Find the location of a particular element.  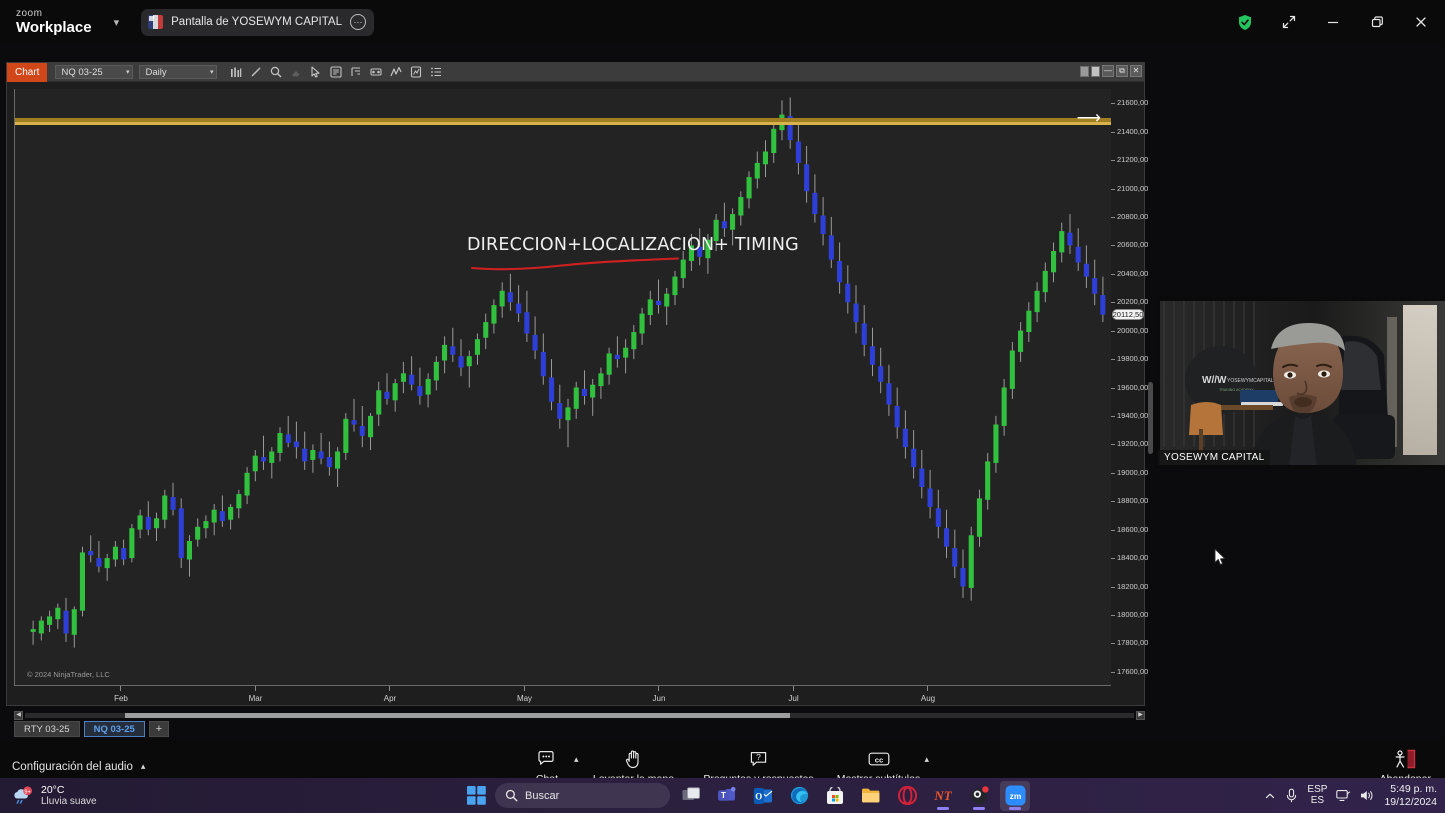

price-axis-tick: 20800,00 is located at coordinates (1129, 216).